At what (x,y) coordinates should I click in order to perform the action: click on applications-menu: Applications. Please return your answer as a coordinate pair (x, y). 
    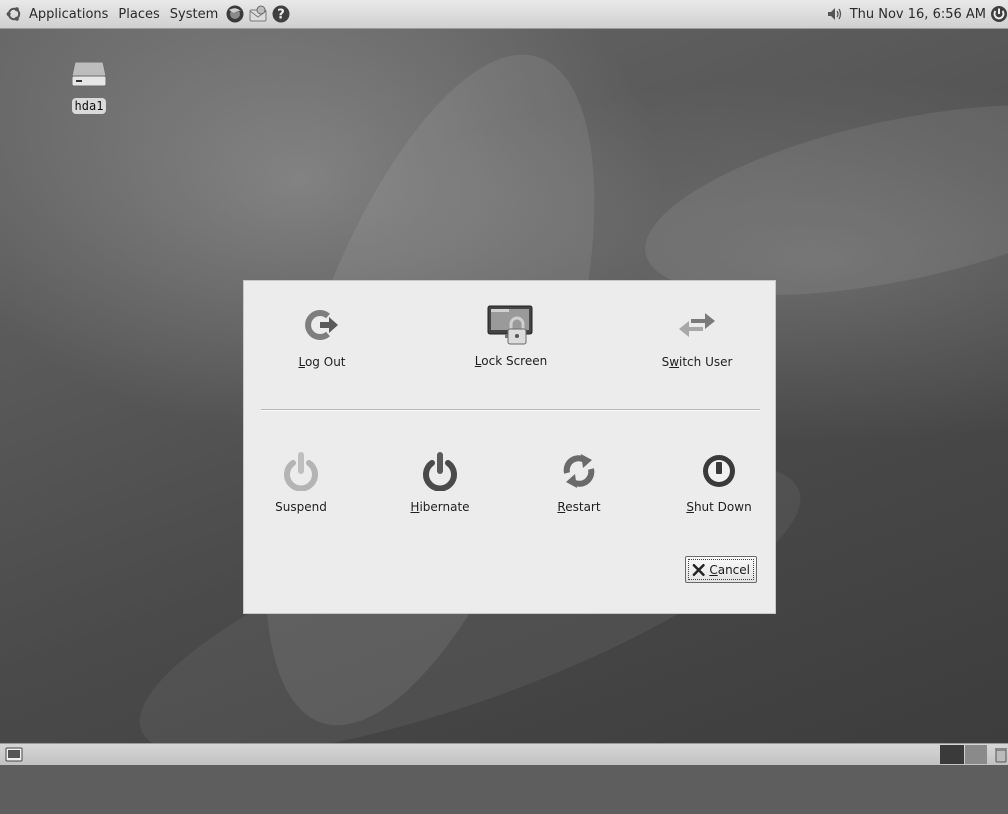
    Looking at the image, I should click on (68, 14).